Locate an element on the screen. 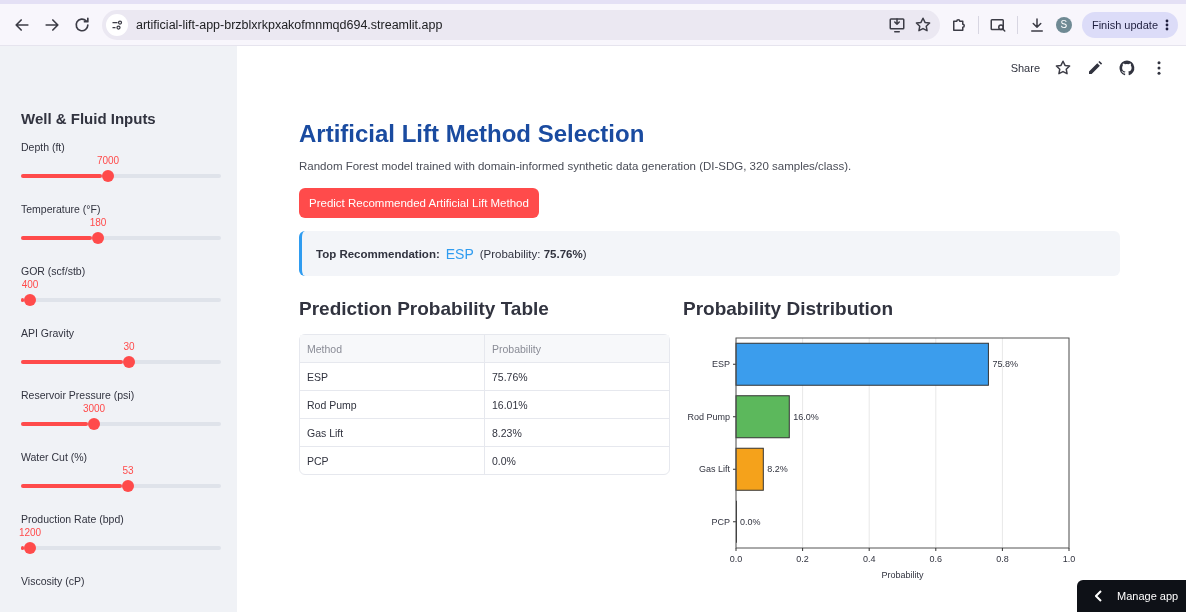 This screenshot has width=1186, height=612. table-cell: 8.23% is located at coordinates (577, 433).